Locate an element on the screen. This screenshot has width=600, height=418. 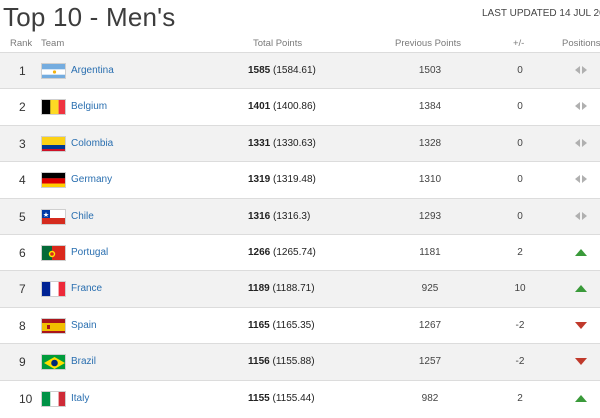
table-row: 6 Portugal 1266 (1265.74) 1181 2 is located at coordinates (300, 251).